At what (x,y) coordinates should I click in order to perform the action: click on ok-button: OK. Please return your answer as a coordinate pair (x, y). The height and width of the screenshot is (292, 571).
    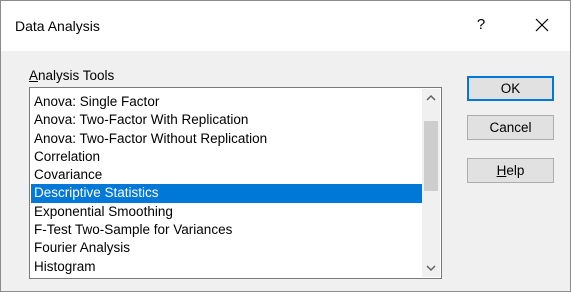
    Looking at the image, I should click on (510, 88).